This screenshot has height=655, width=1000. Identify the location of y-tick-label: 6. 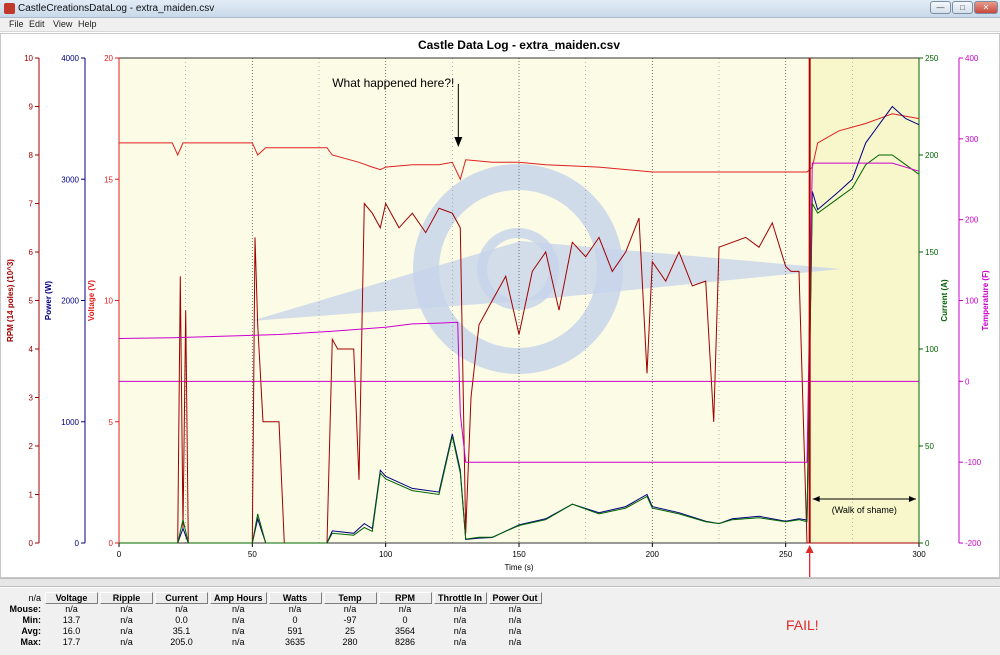
(31, 252).